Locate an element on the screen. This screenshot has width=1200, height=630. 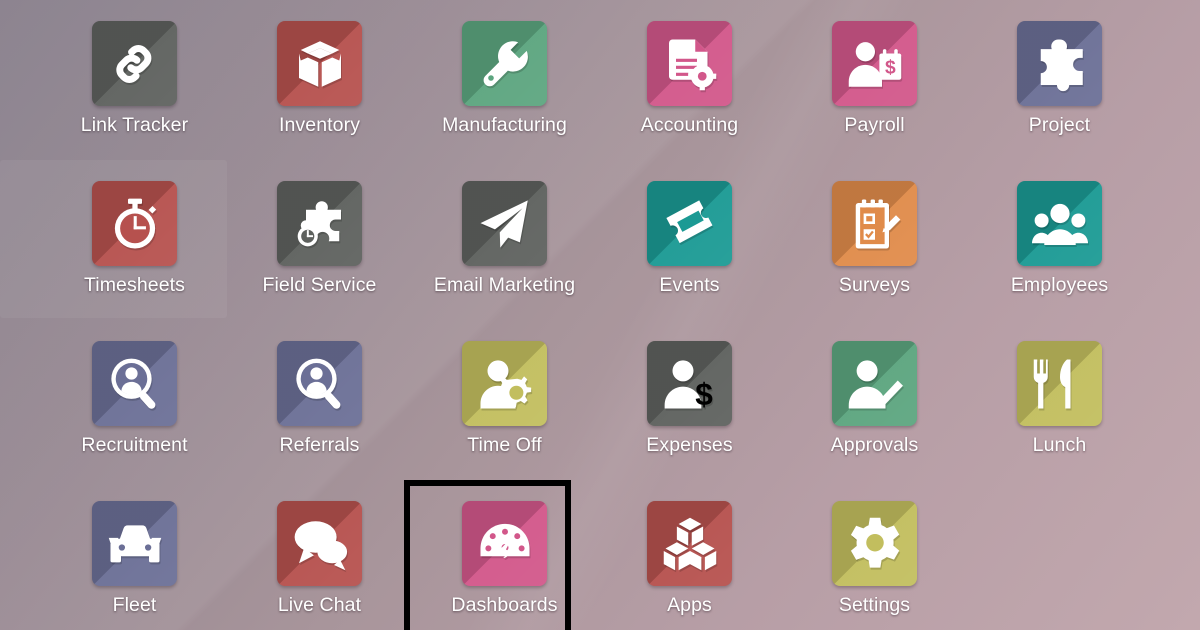
app-cell: Inventory is located at coordinates (319, 92).